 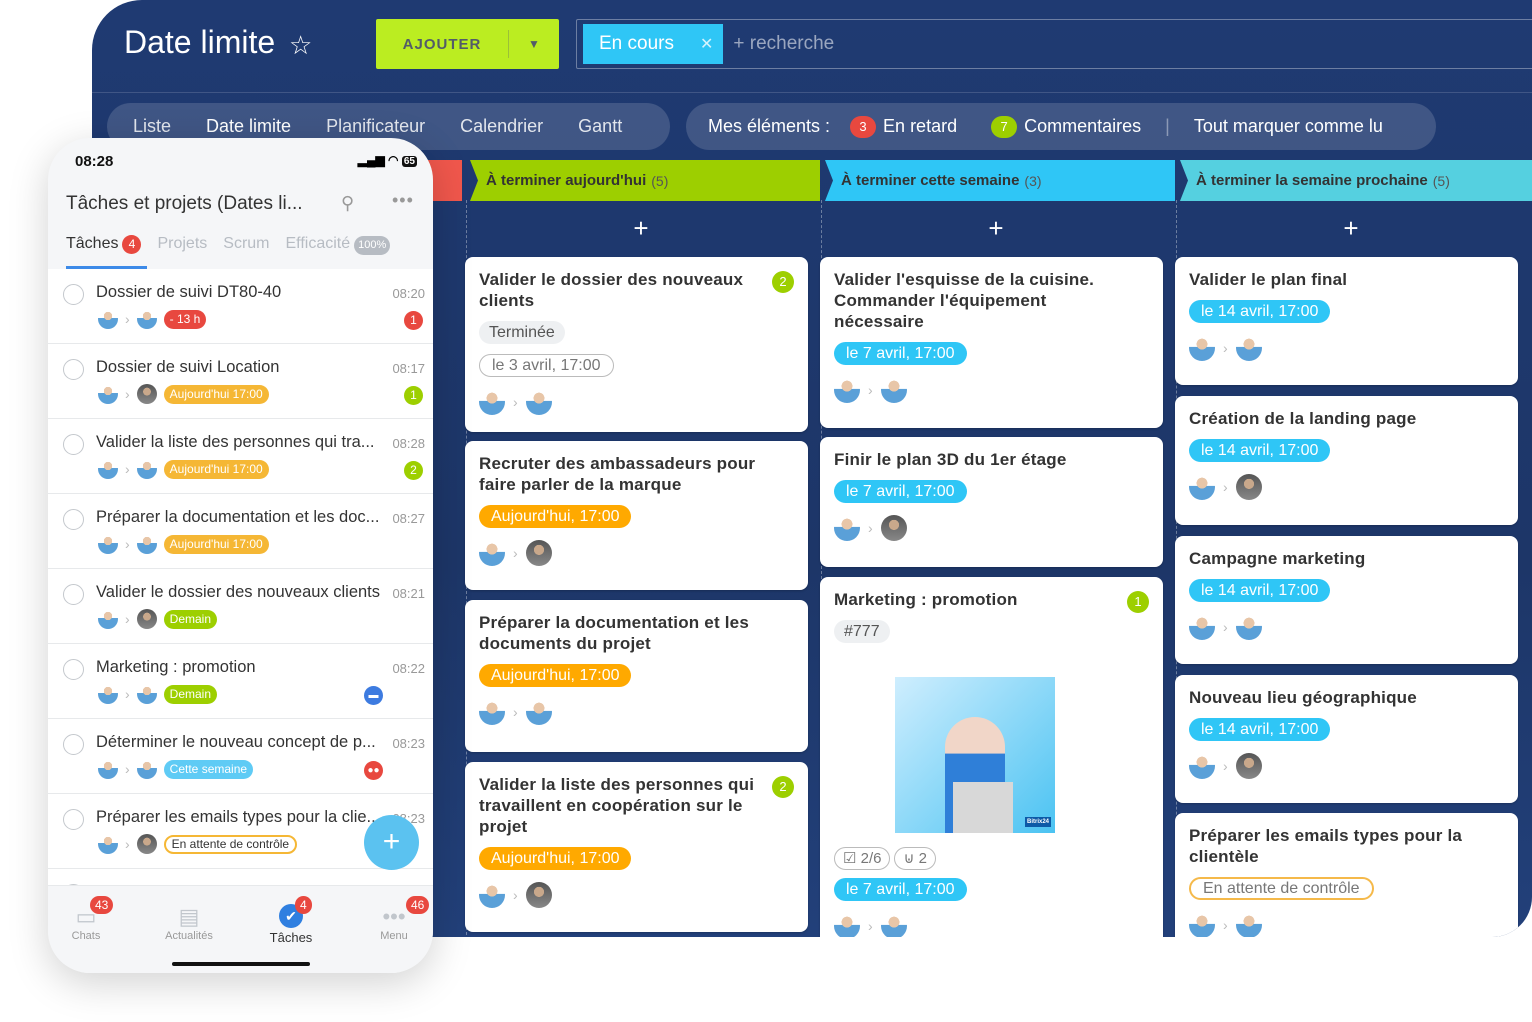 What do you see at coordinates (920, 126) in the screenshot?
I see `overdue-filter: En retard` at bounding box center [920, 126].